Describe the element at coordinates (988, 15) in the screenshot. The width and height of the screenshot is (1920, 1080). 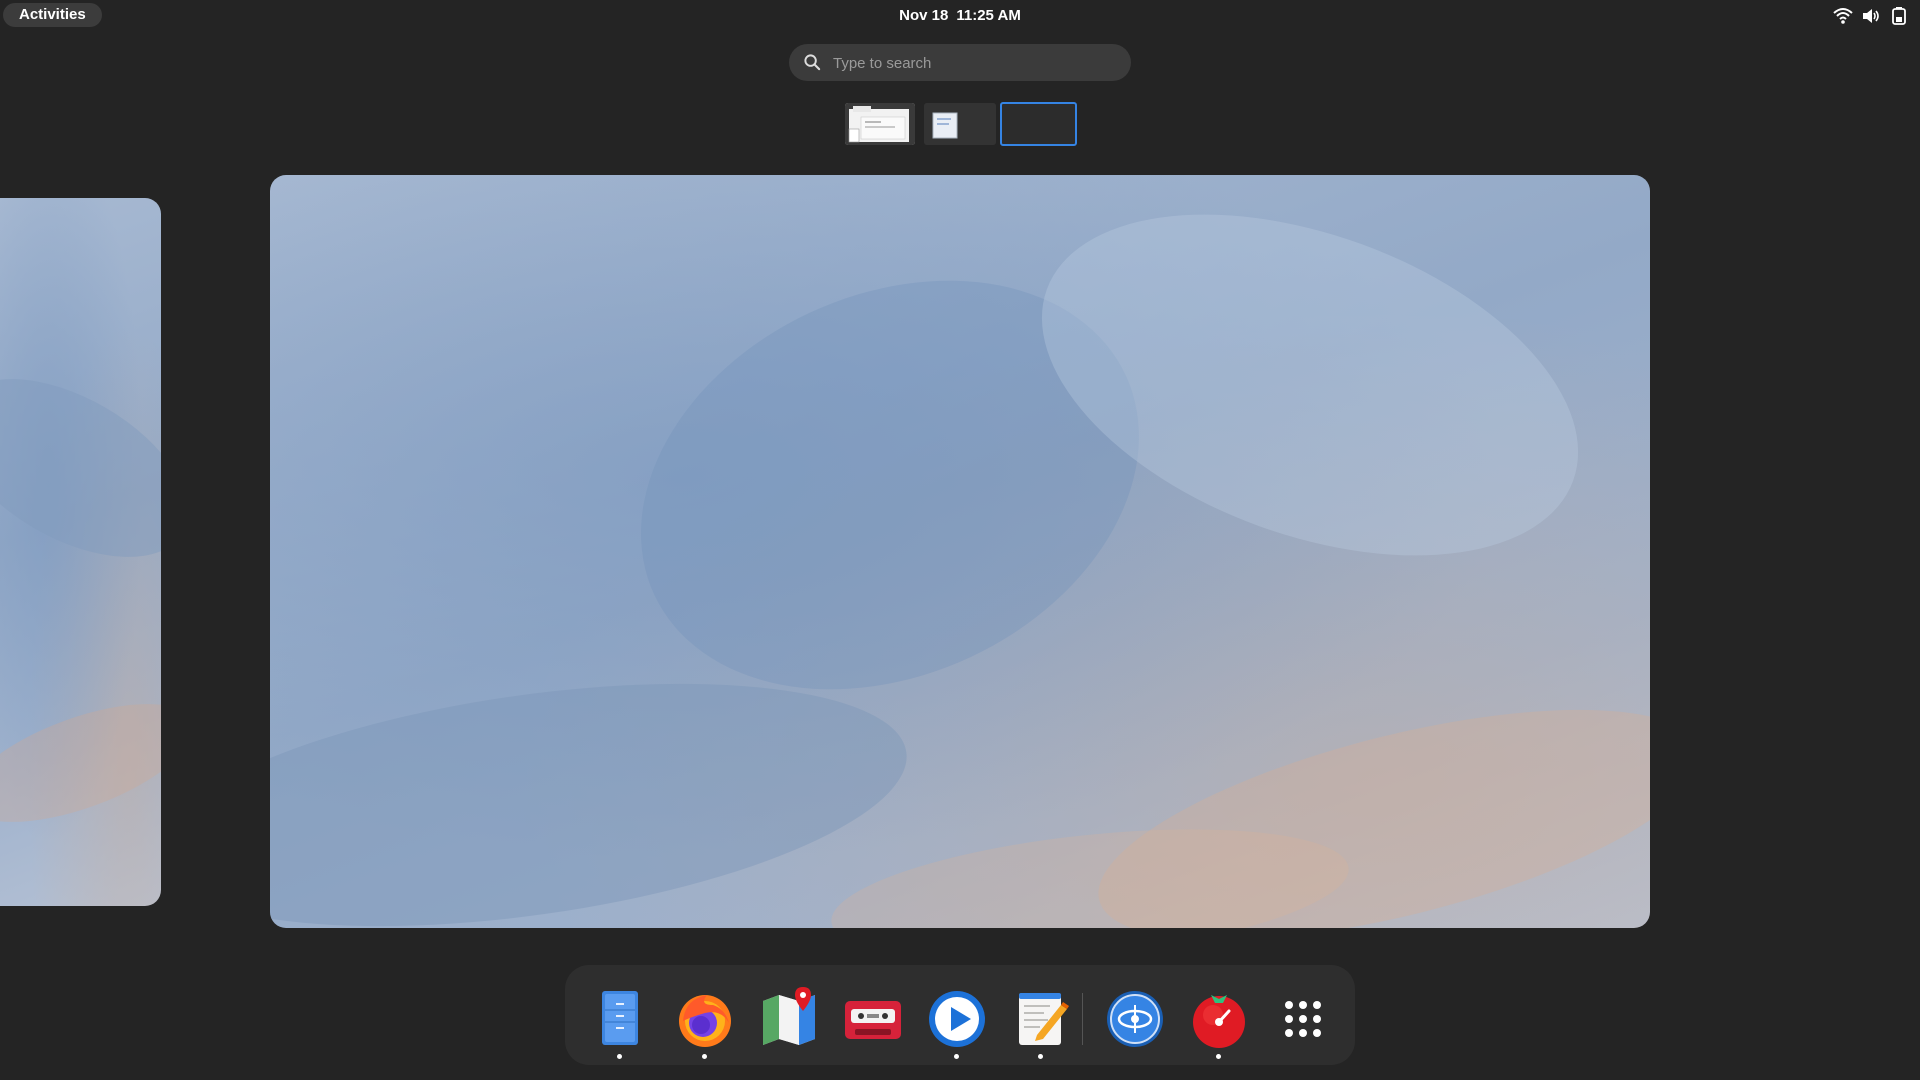
I see `clock-time: 11:25 AM` at that location.